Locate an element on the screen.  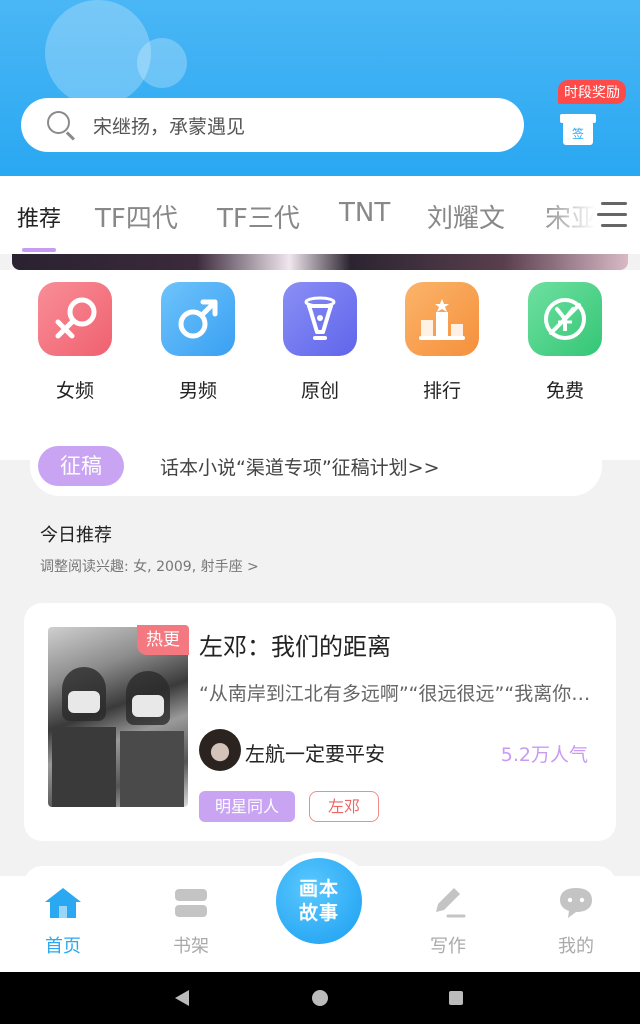
category-label: 免费 is located at coordinates (564, 391).